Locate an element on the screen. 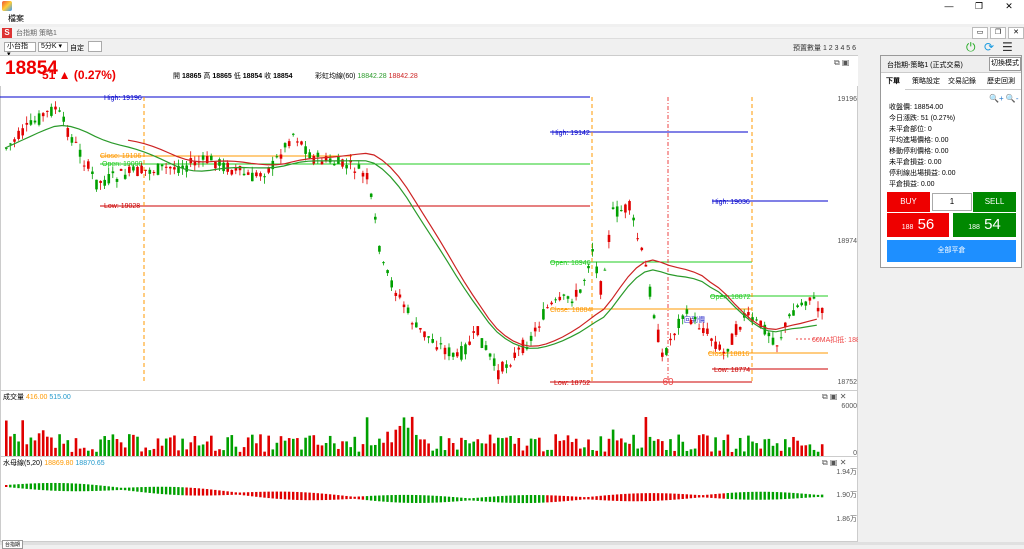 The image size is (1024, 549). sell-label: SELL is located at coordinates (994, 202).